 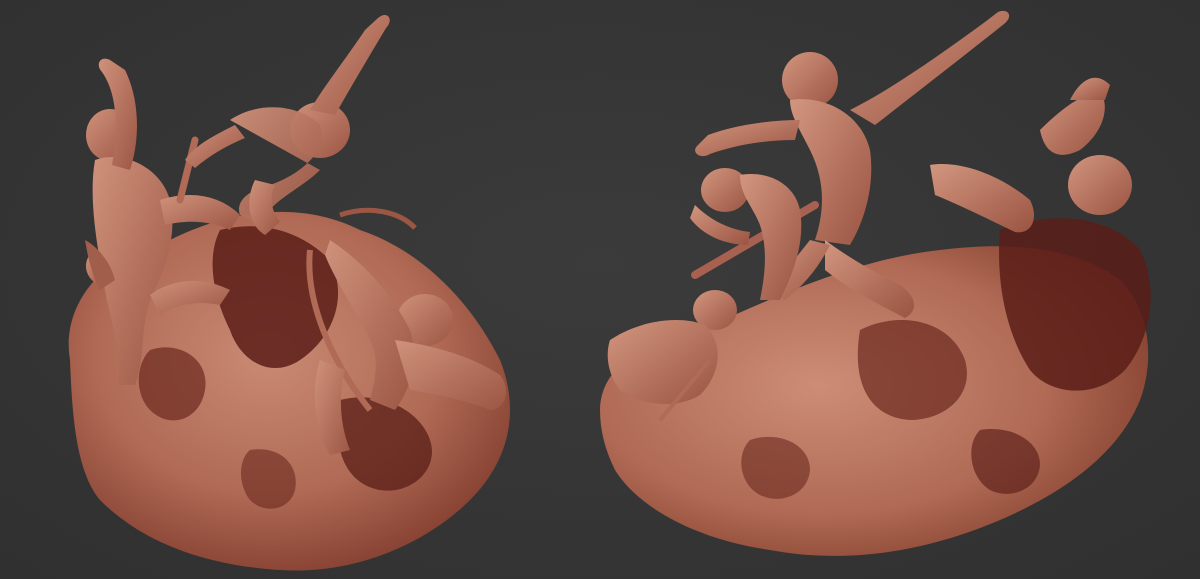 I want to click on figure-beast, so click(x=1031, y=155).